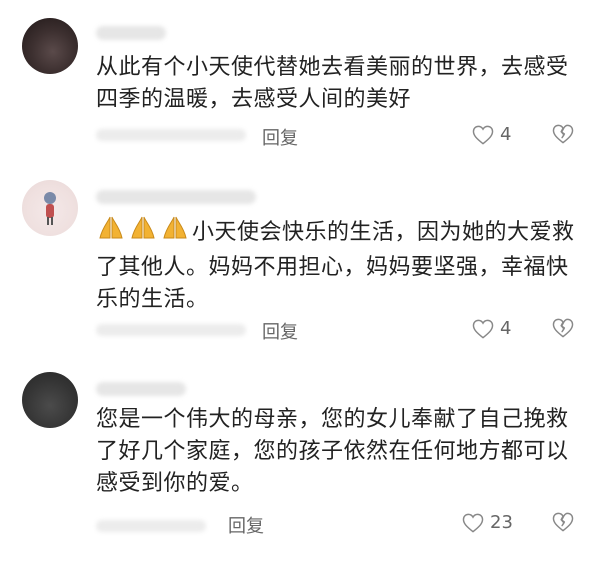  Describe the element at coordinates (501, 522) in the screenshot. I see `like-count: 23` at that location.